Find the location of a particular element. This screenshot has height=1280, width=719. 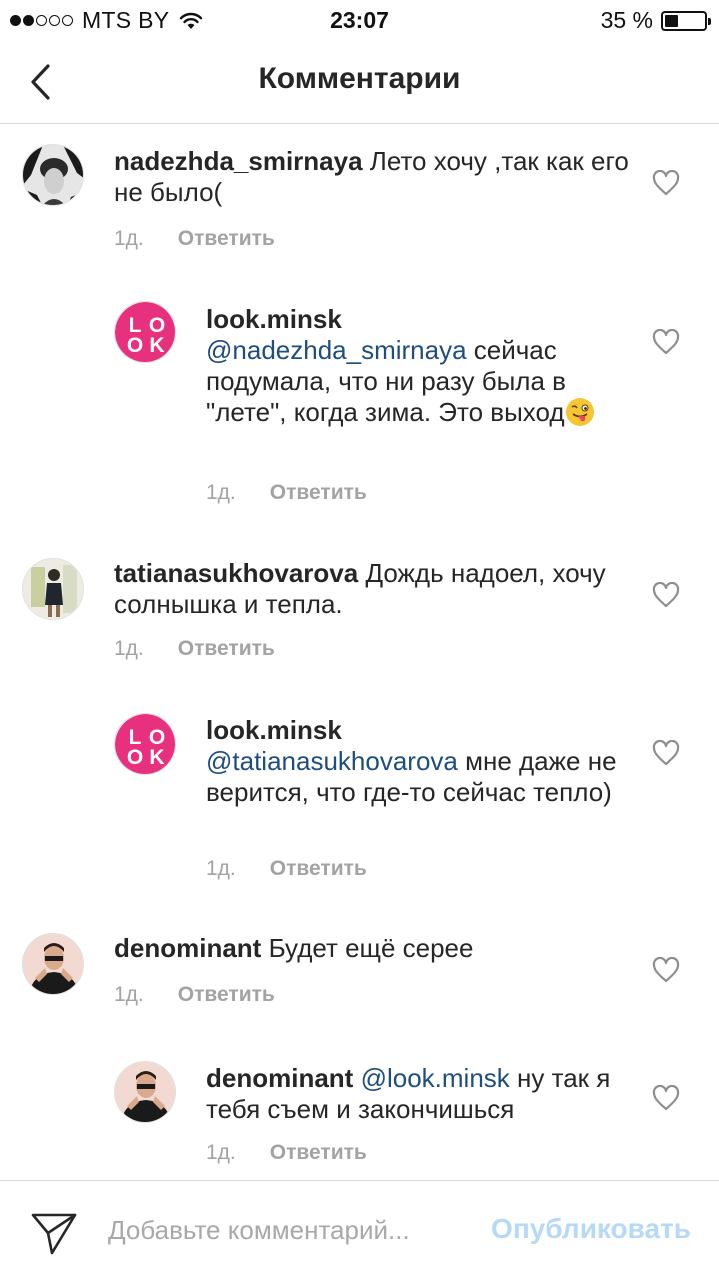

battery-tip is located at coordinates (709, 21).